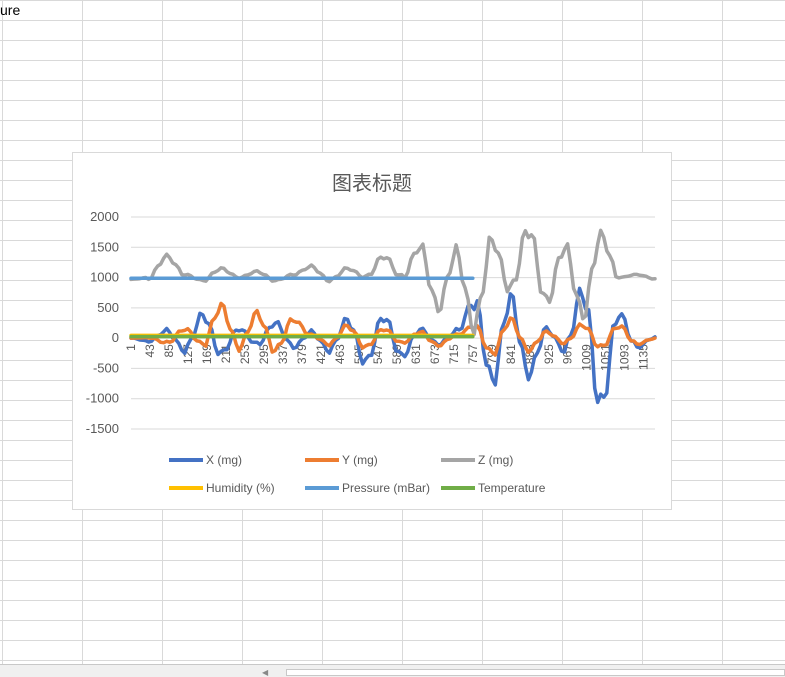 The width and height of the screenshot is (785, 677). Describe the element at coordinates (102, 428) in the screenshot. I see `y-tick-label: -1500` at that location.